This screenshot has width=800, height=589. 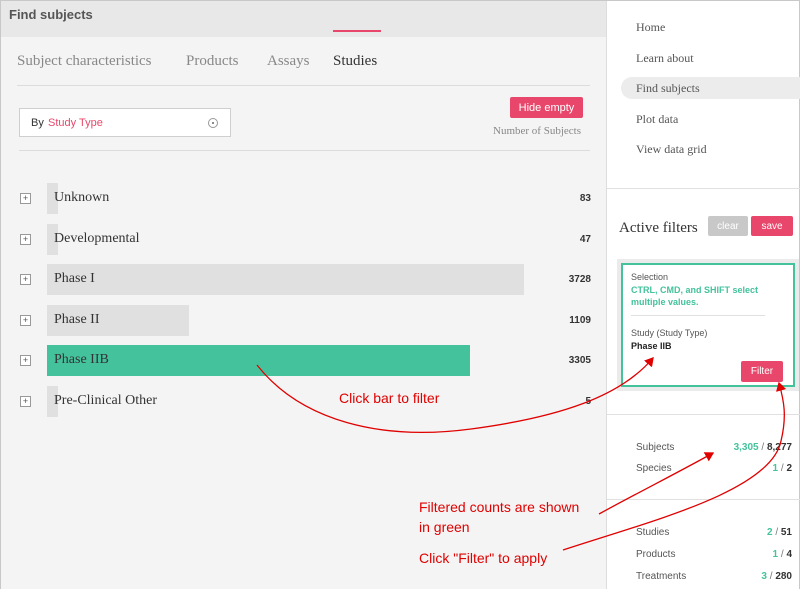 What do you see at coordinates (588, 401) in the screenshot?
I see `bar-count: 5` at bounding box center [588, 401].